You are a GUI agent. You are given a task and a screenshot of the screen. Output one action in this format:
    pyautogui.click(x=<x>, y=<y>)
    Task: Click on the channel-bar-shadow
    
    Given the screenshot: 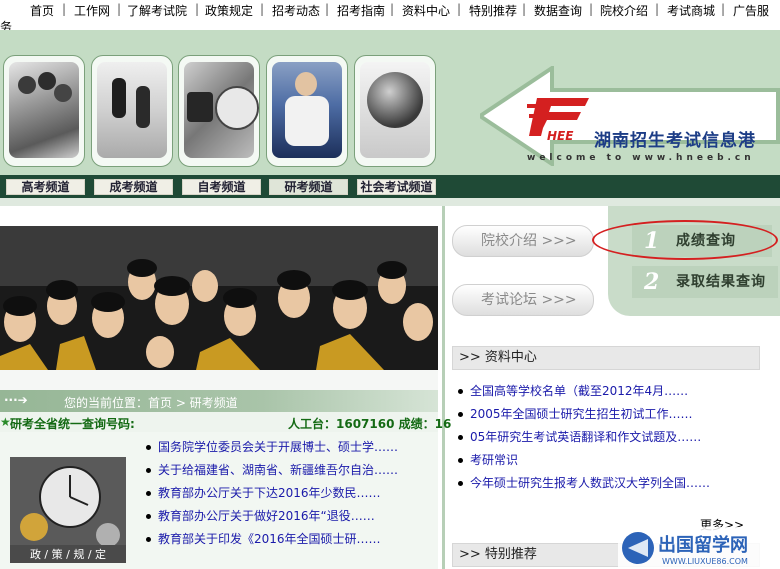 What is the action you would take?
    pyautogui.click(x=390, y=202)
    